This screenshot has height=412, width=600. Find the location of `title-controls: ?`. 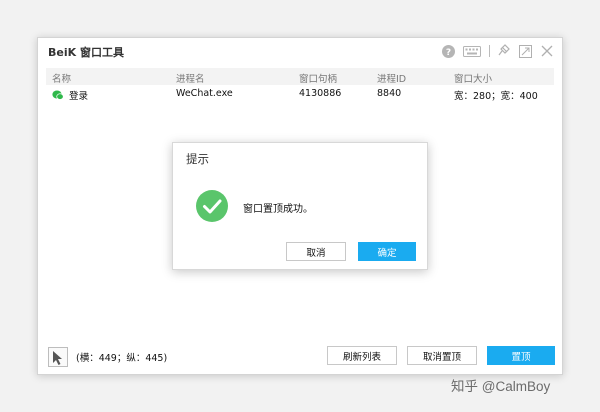

title-controls: ? is located at coordinates (495, 51).